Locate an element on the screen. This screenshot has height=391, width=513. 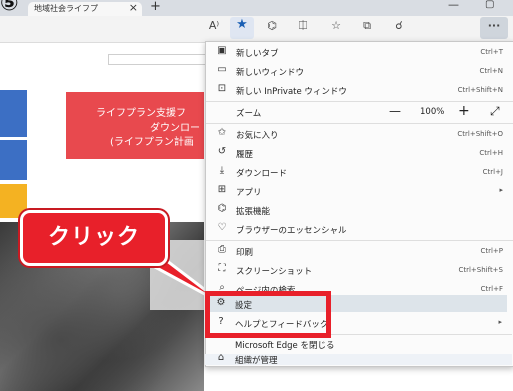
menu-label: 印刷 is located at coordinates (245, 253).